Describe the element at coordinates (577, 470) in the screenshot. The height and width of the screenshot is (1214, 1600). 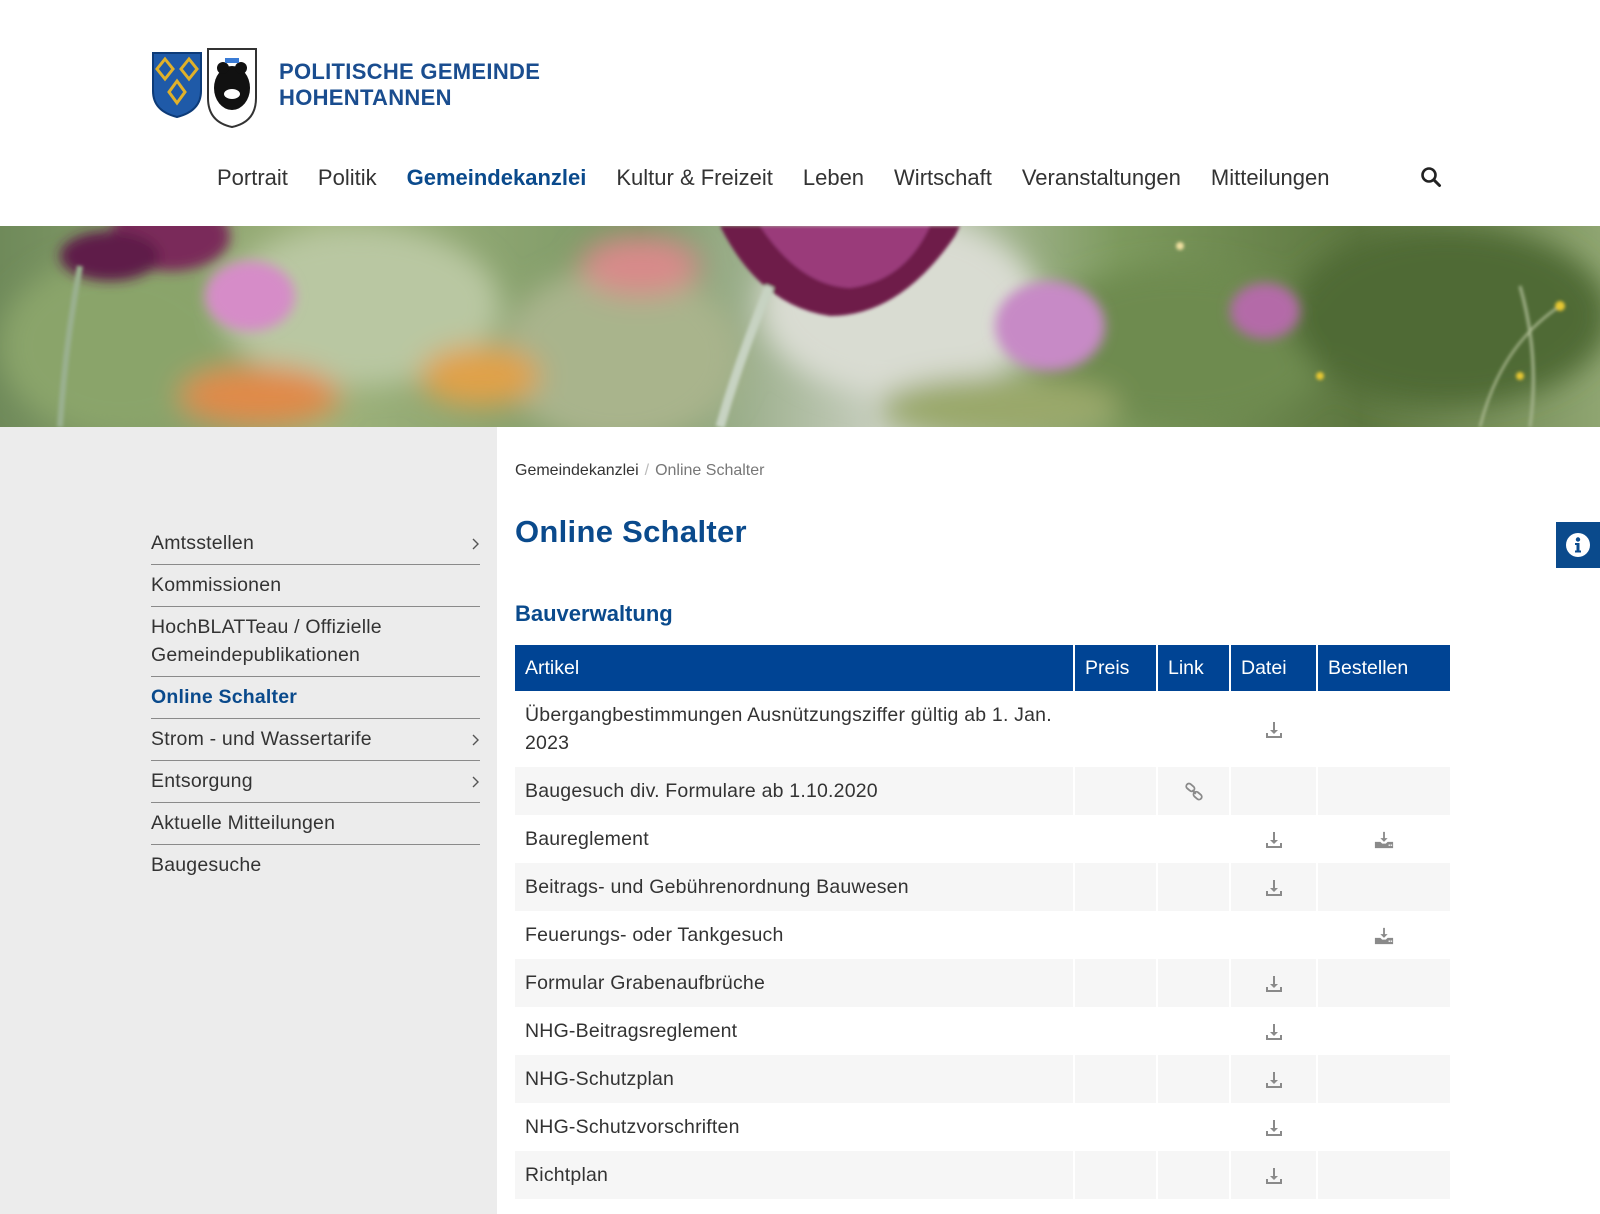
I see `breadcrumb-parent: Gemeindekanzlei` at that location.